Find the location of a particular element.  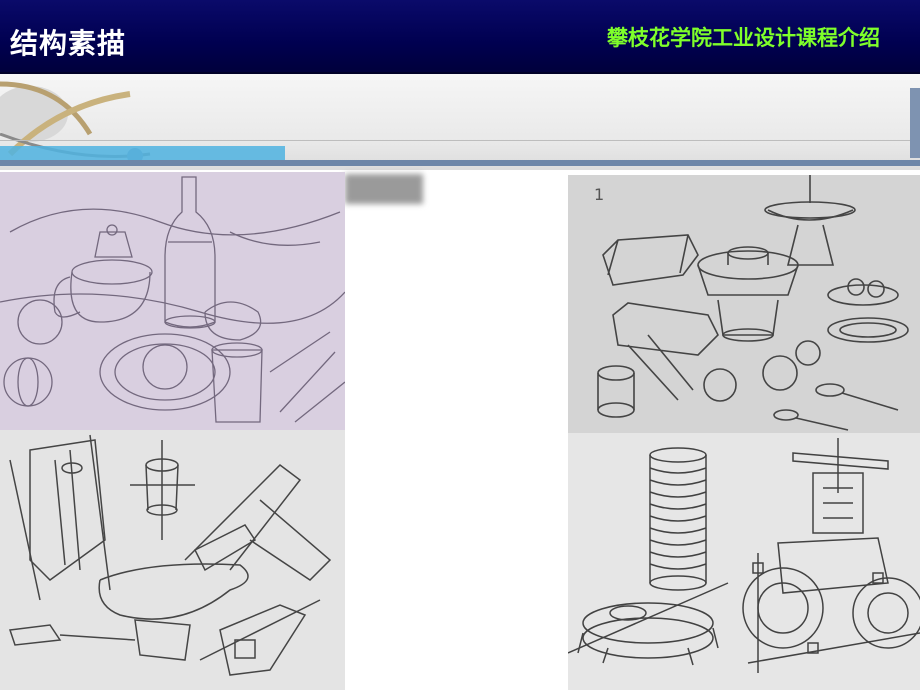

shadow-bar is located at coordinates (384, 189).